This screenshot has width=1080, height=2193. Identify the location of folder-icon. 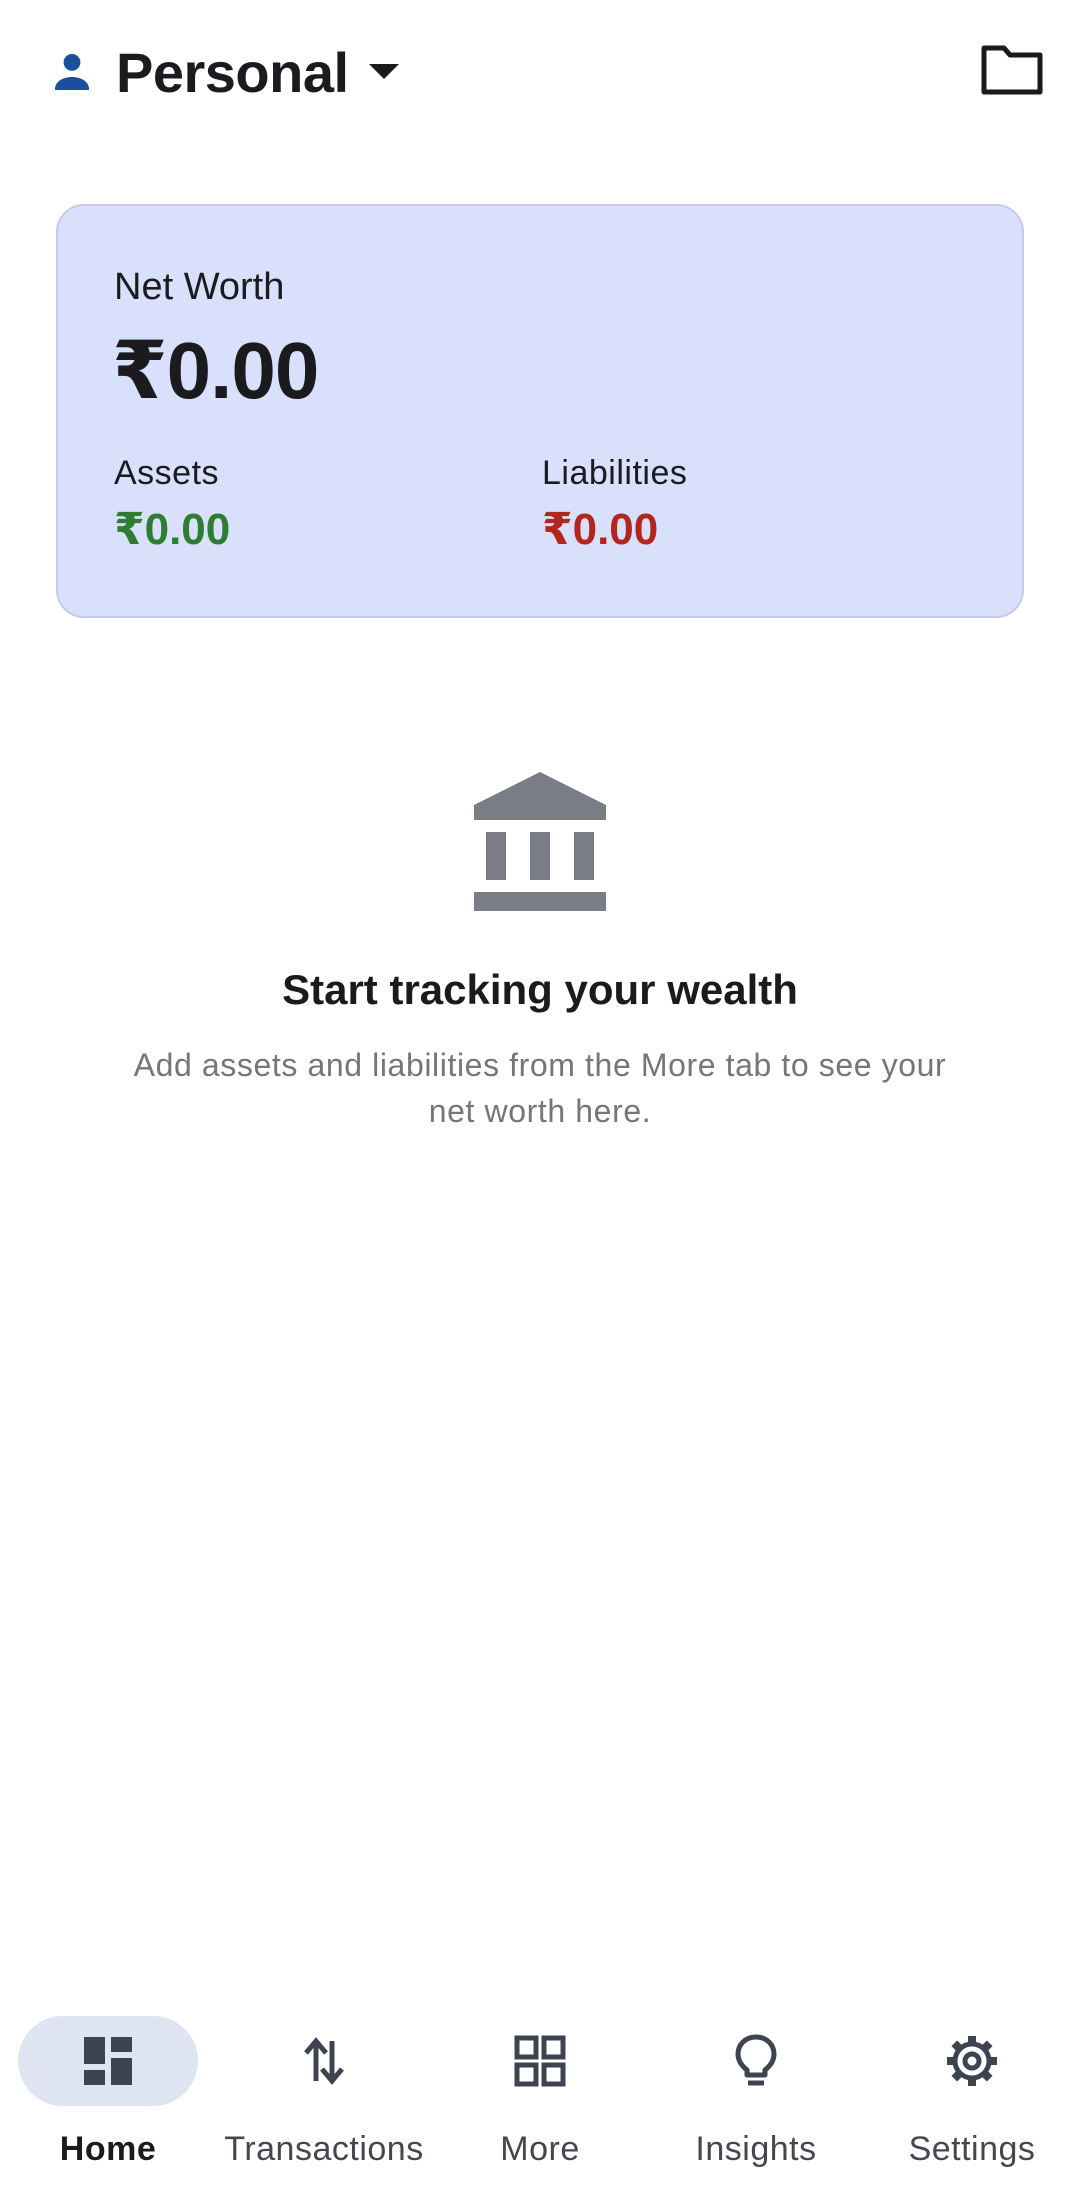
(1012, 70).